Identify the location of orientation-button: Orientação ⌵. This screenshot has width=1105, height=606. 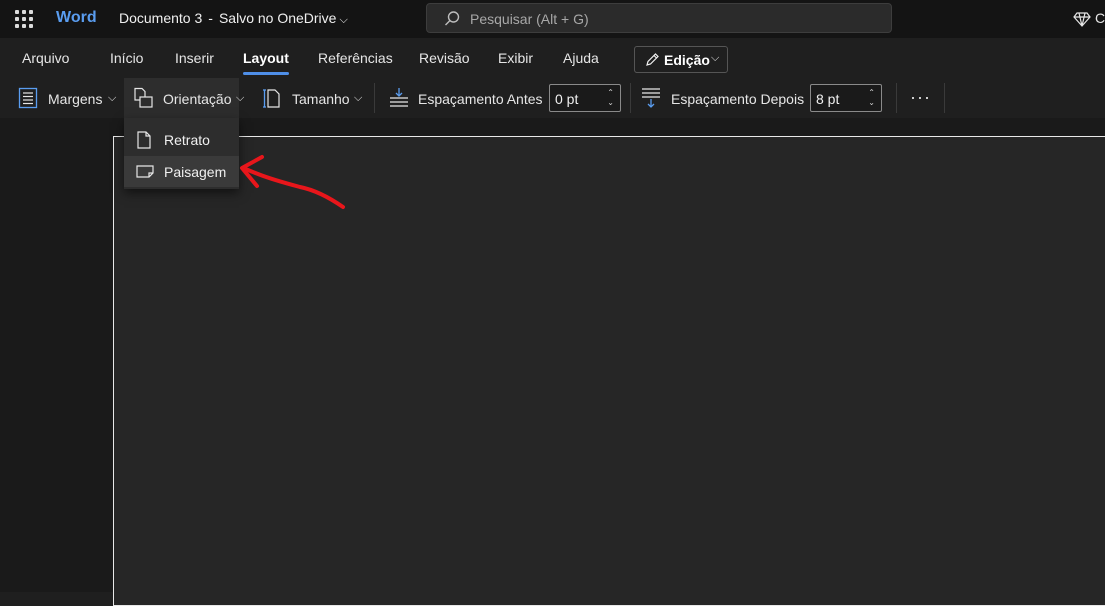
(189, 99).